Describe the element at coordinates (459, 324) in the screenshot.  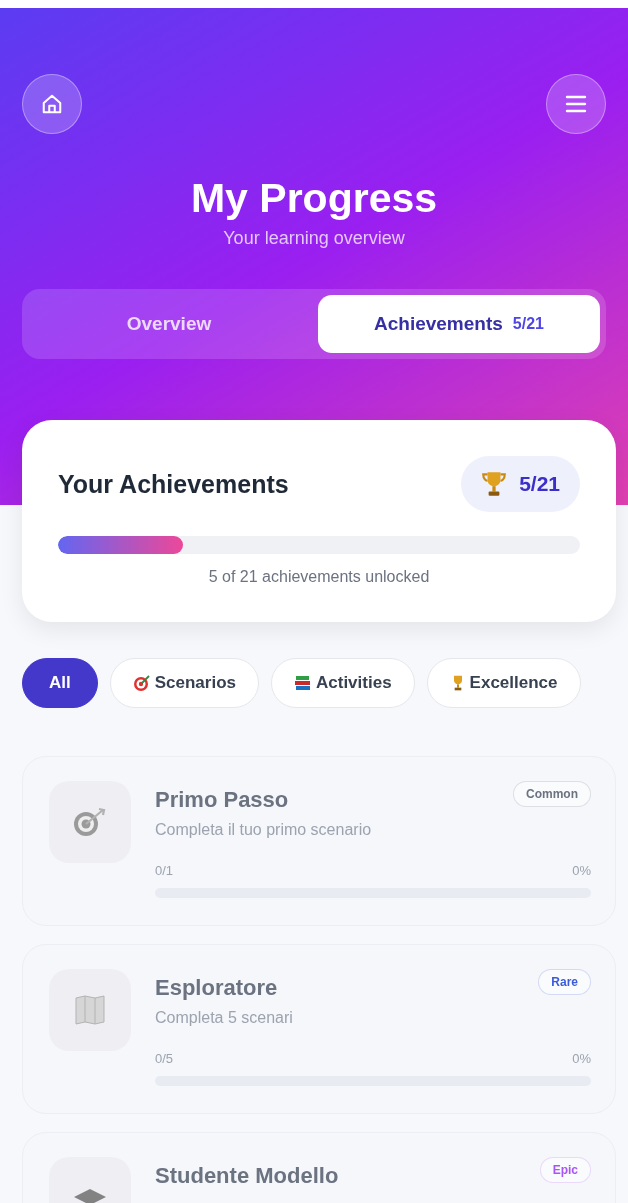
I see `tab: Achievements 5/21` at that location.